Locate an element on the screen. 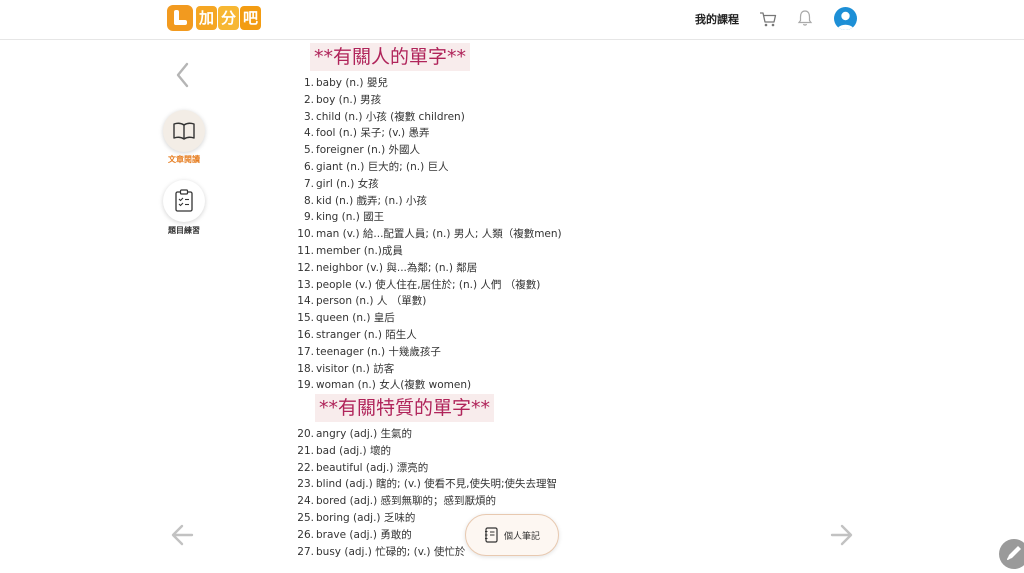  word-text: boring (adj.) 乏味的 is located at coordinates (366, 517).